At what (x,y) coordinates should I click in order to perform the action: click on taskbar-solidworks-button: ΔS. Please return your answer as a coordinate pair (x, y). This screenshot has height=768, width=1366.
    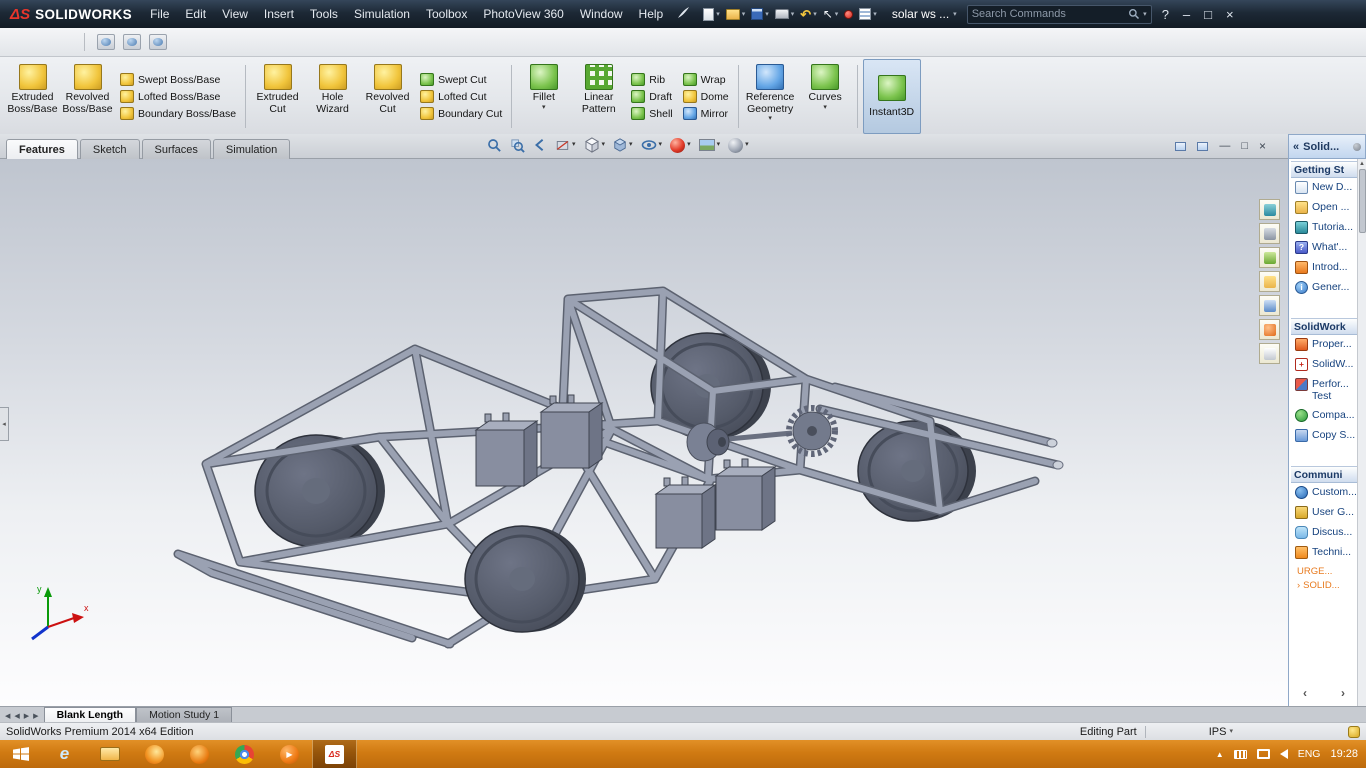
    Looking at the image, I should click on (334, 754).